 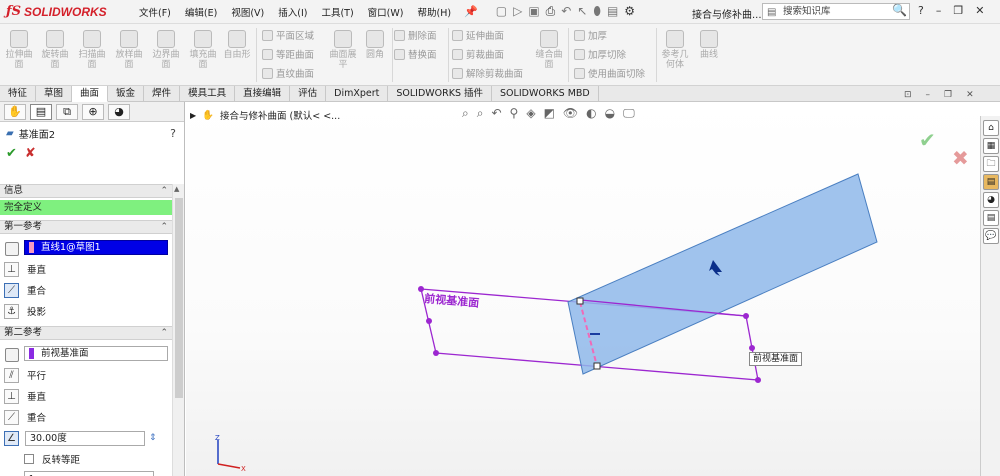 What do you see at coordinates (991, 164) in the screenshot?
I see `file-explorer-icon: 🗀` at bounding box center [991, 164].